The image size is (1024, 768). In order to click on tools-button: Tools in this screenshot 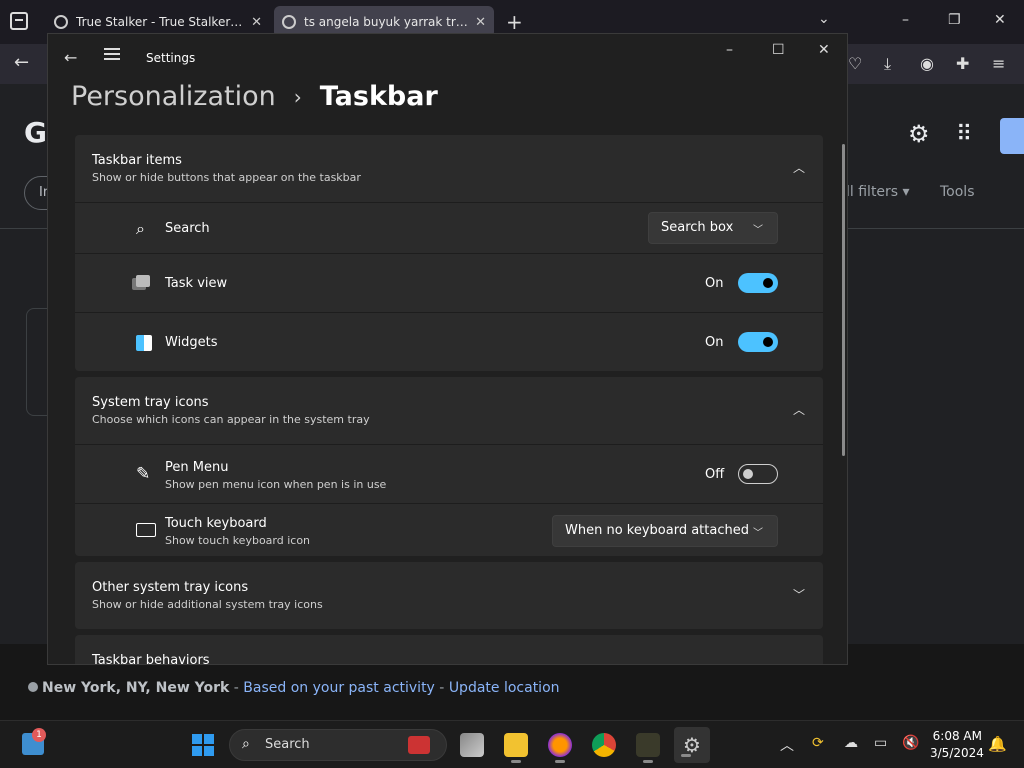, I will do `click(957, 192)`.